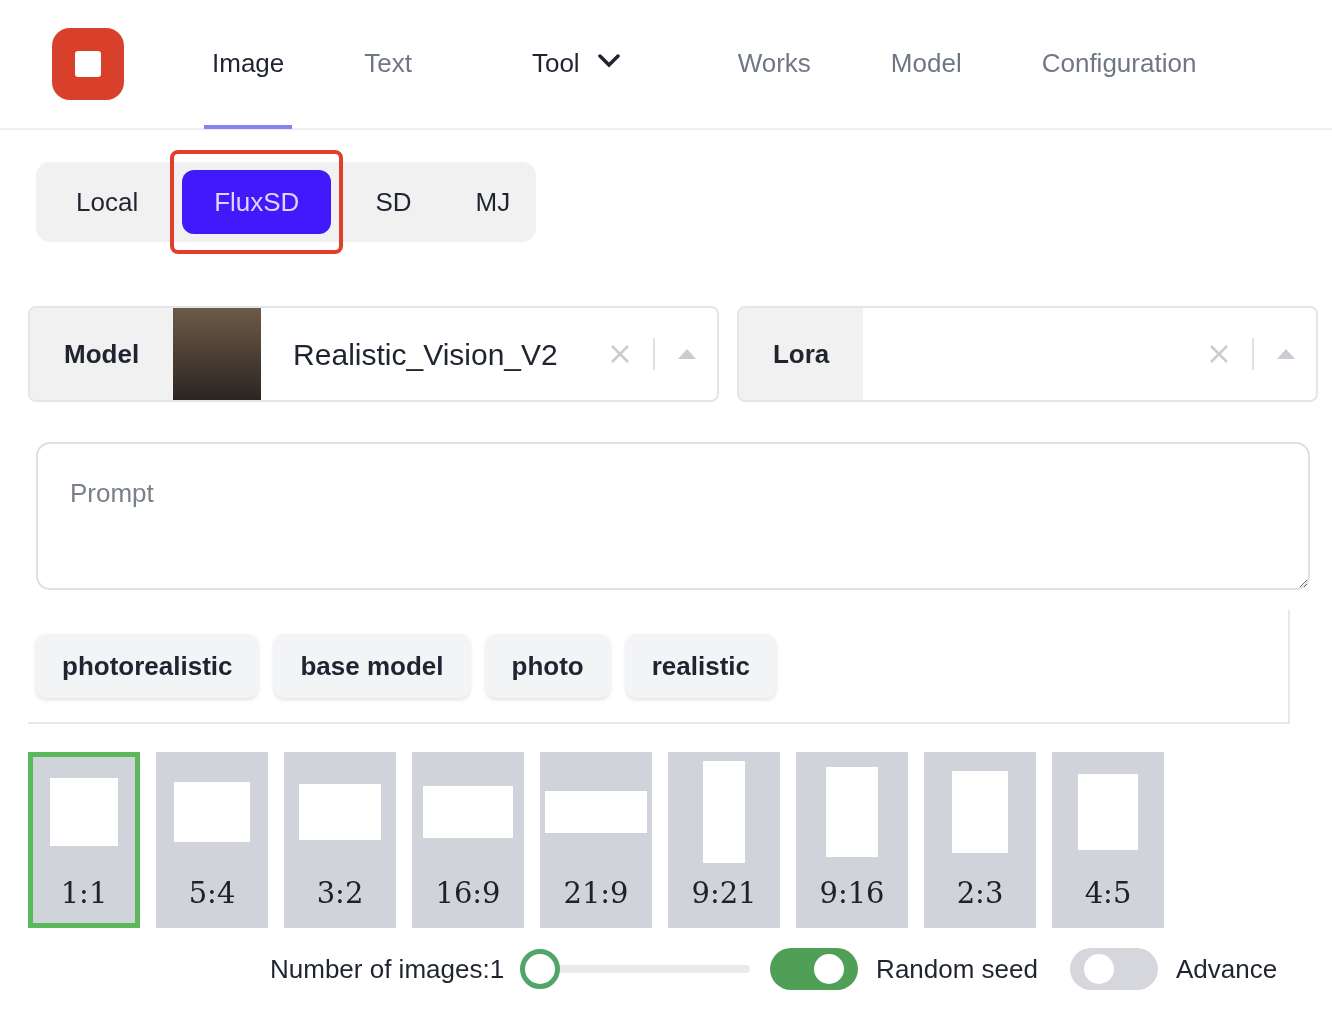 The height and width of the screenshot is (1016, 1332). I want to click on aspect-ratio-option: 16:9, so click(468, 840).